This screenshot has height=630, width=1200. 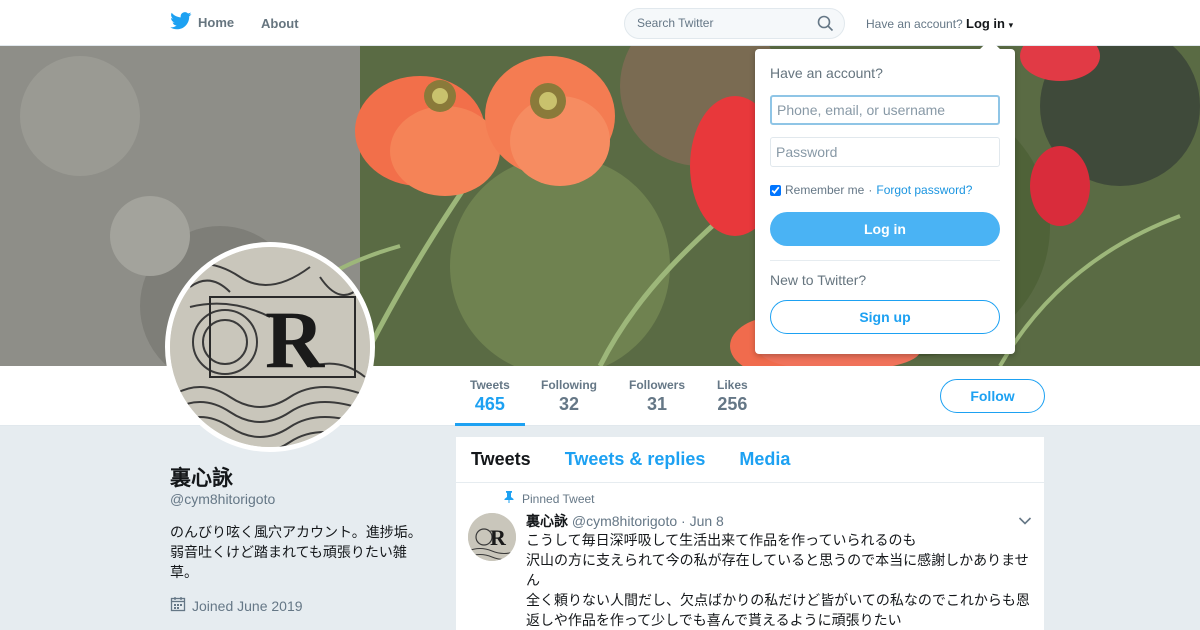 What do you see at coordinates (992, 396) in the screenshot?
I see `follow-button: Follow` at bounding box center [992, 396].